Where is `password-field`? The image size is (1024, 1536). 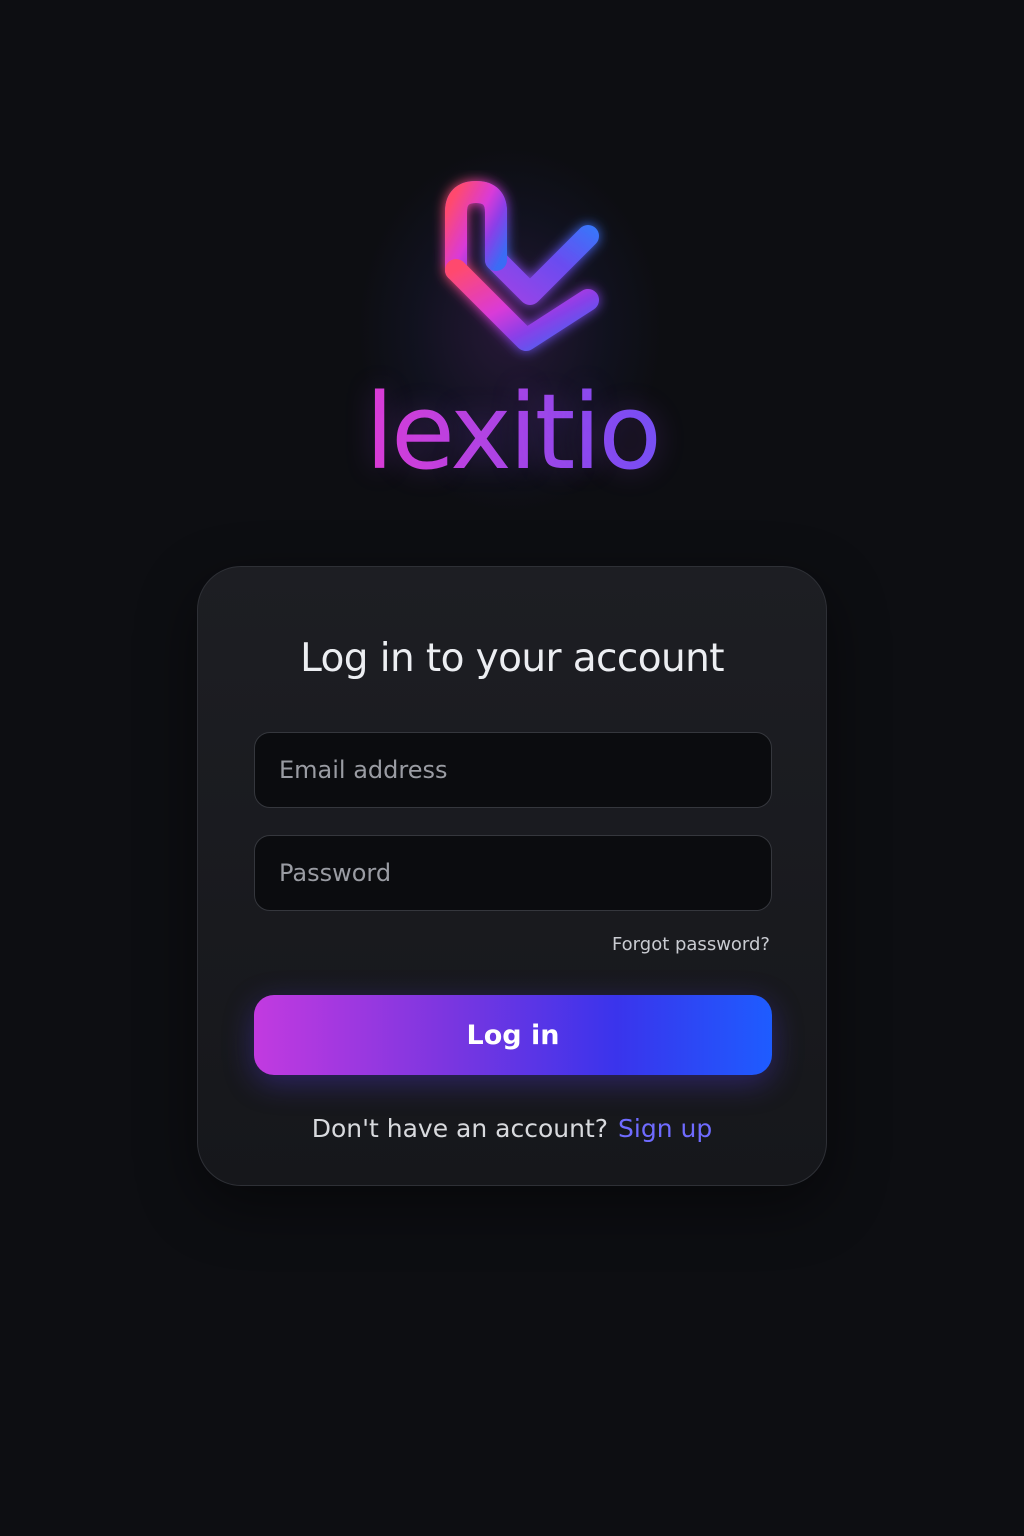 password-field is located at coordinates (513, 873).